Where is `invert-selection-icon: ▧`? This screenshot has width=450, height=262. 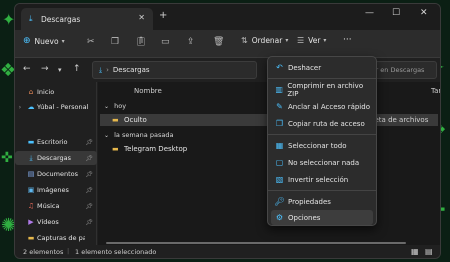 invert-selection-icon: ▧ is located at coordinates (279, 179).